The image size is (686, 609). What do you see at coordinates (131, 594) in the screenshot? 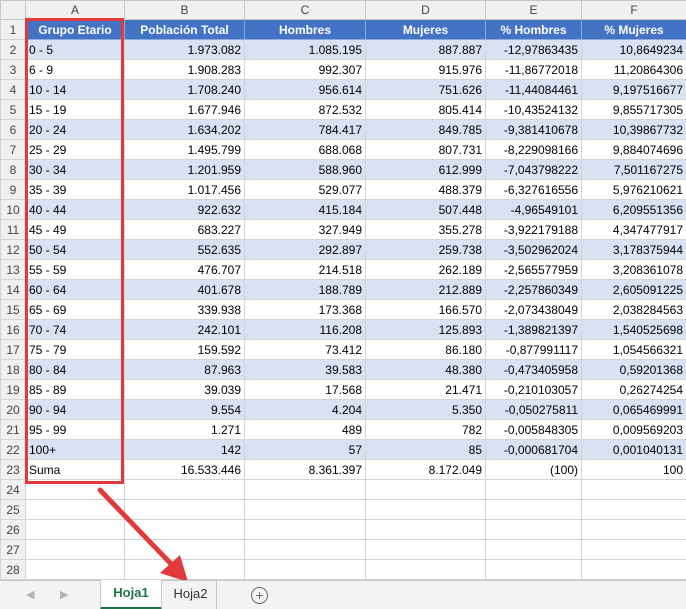
I see `sheet-tab-hoja1: Hoja1` at bounding box center [131, 594].